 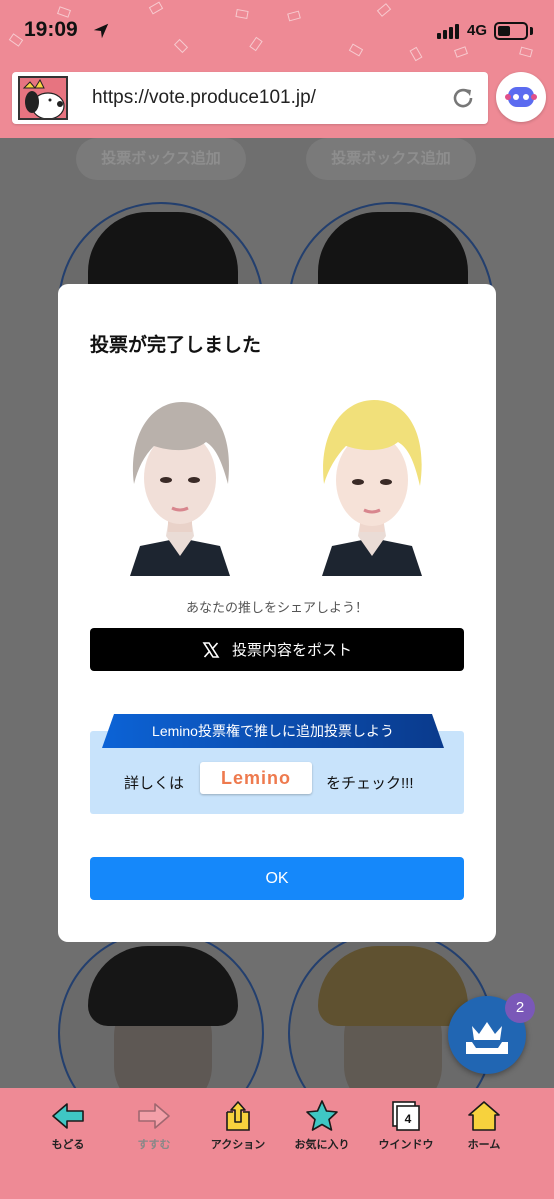 What do you see at coordinates (477, 30) in the screenshot?
I see `network-type: 4G` at bounding box center [477, 30].